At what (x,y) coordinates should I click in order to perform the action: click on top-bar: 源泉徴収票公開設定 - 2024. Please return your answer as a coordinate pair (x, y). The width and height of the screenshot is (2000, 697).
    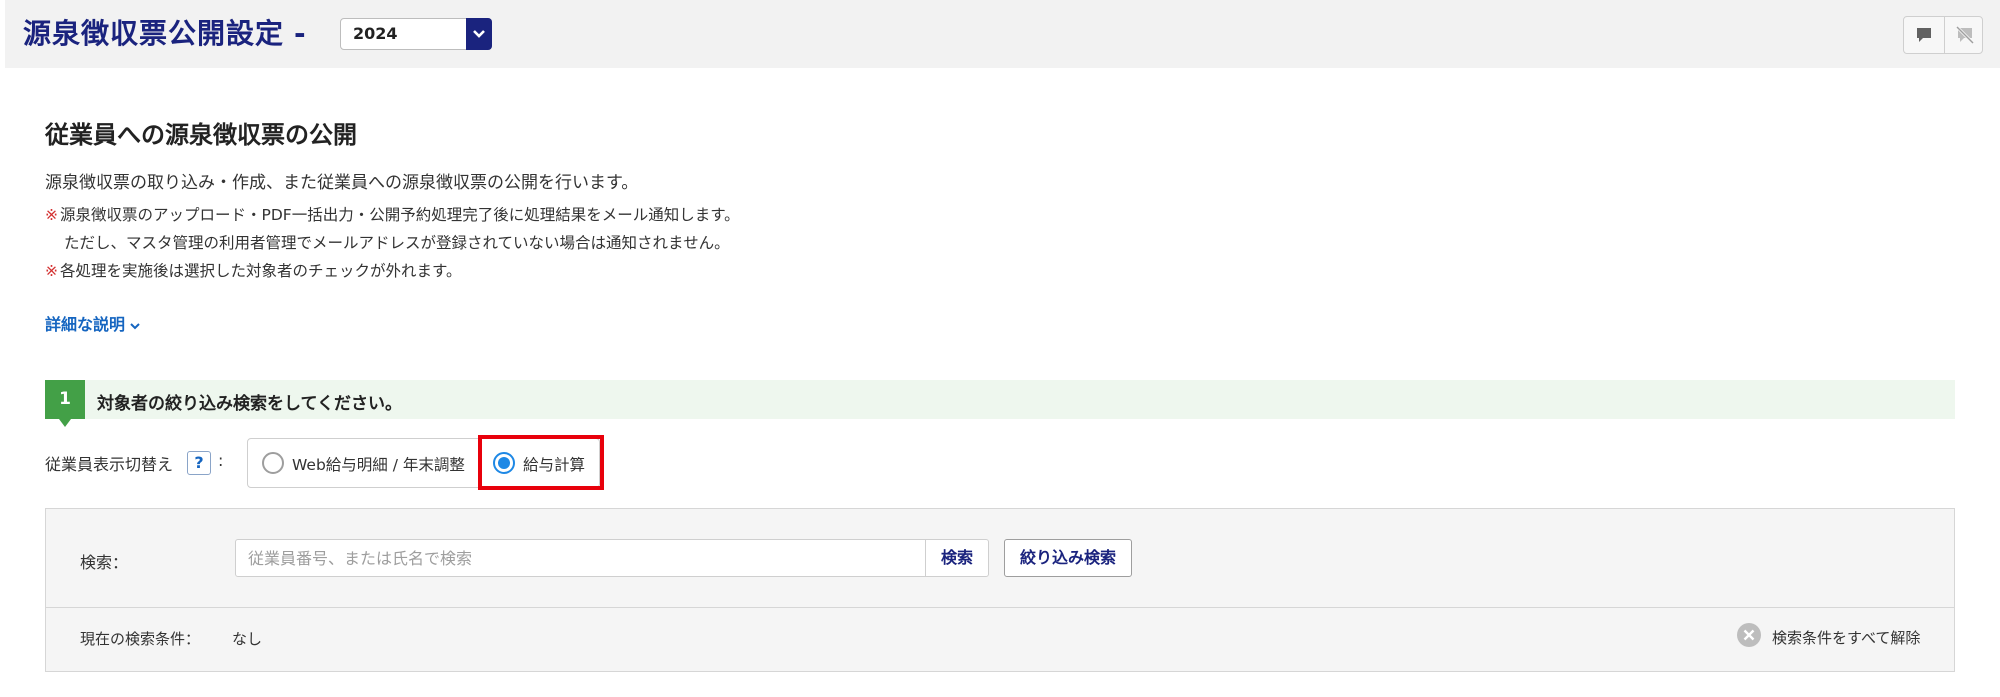
    Looking at the image, I should click on (1002, 34).